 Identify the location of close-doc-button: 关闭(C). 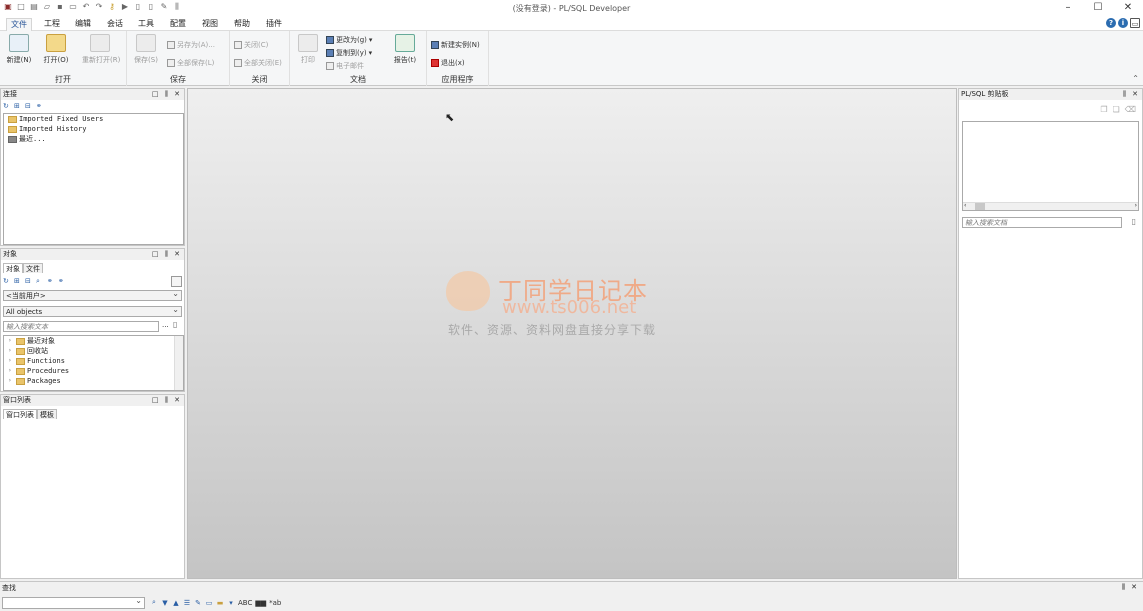
(251, 45).